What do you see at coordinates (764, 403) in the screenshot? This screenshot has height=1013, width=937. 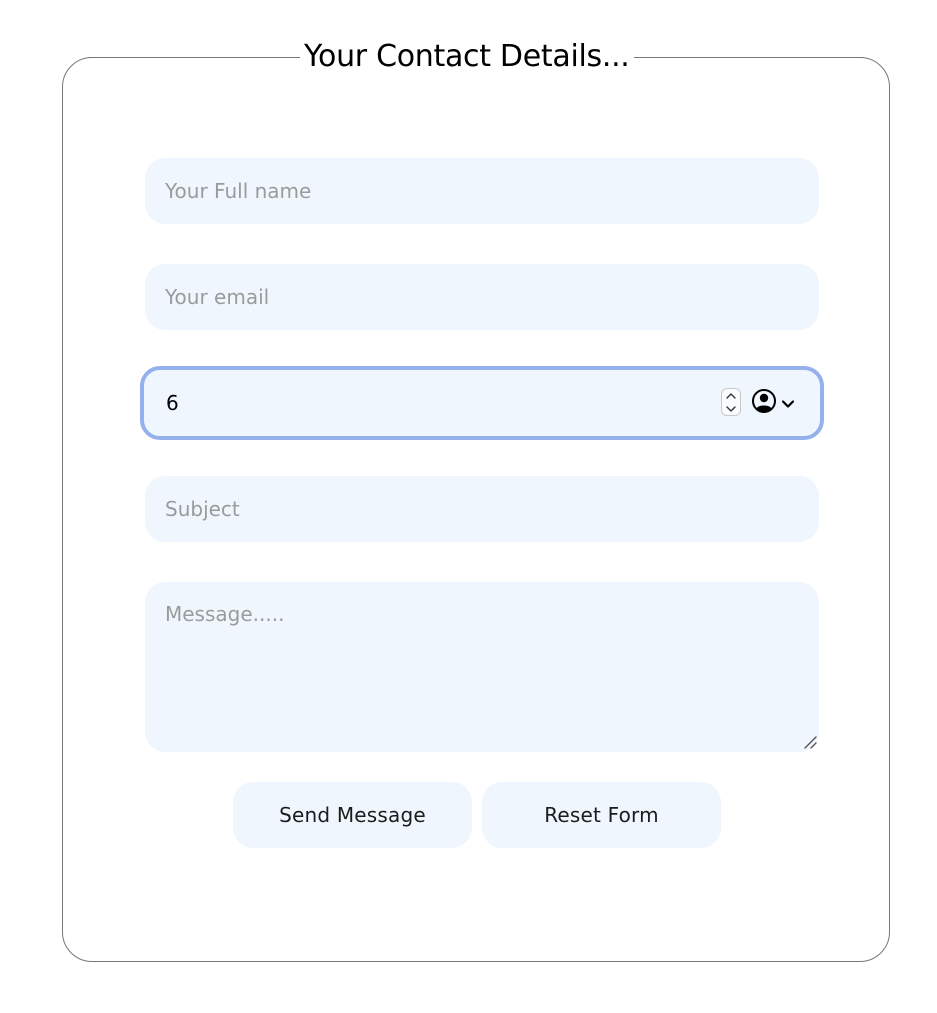 I see `person-circle-icon` at bounding box center [764, 403].